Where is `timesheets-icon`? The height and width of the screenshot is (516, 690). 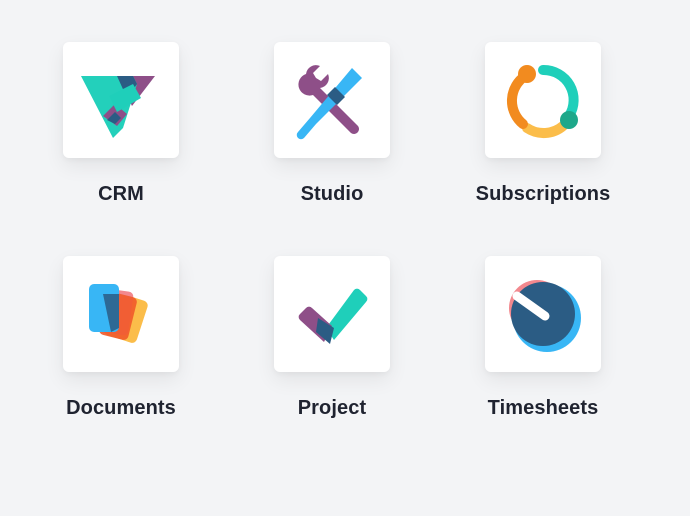 timesheets-icon is located at coordinates (545, 316).